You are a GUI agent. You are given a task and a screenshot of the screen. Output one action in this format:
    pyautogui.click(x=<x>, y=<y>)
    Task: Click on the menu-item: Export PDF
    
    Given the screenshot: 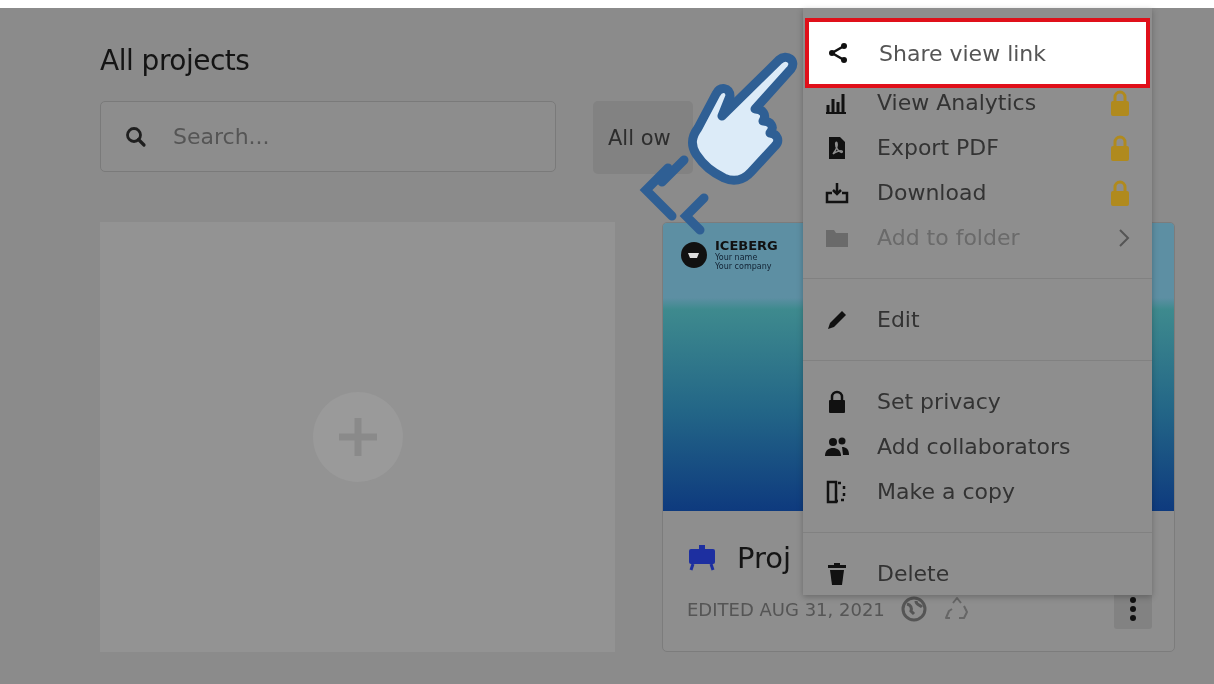 What is the action you would take?
    pyautogui.click(x=977, y=147)
    